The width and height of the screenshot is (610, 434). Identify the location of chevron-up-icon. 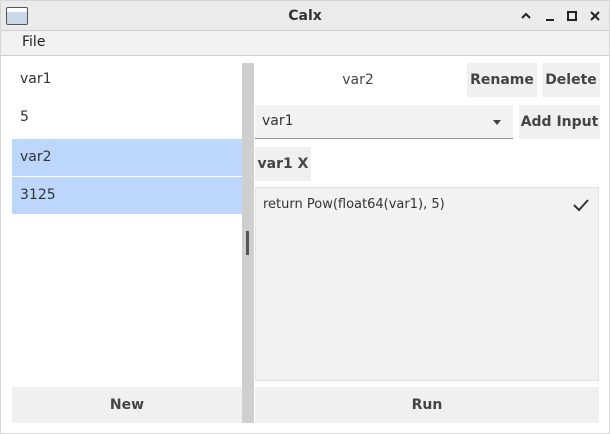
(526, 15).